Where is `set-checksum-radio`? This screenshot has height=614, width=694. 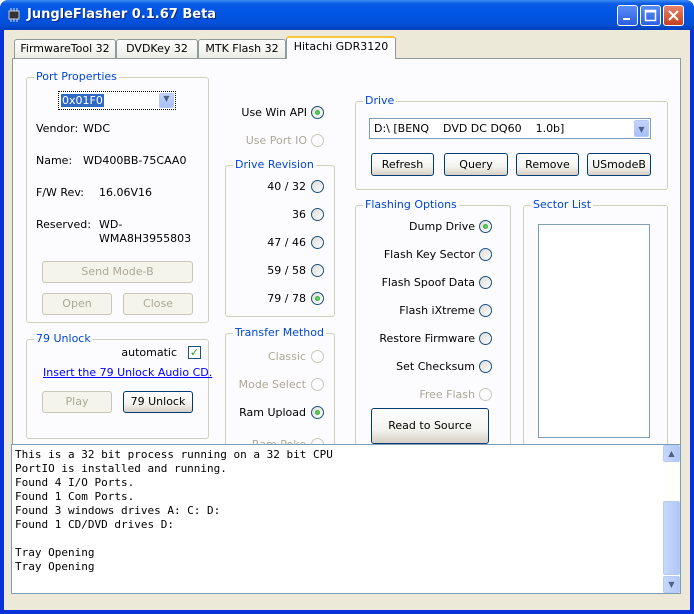 set-checksum-radio is located at coordinates (485, 366).